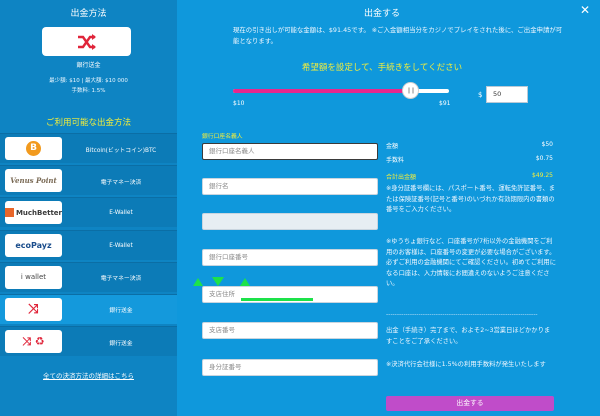 Image resolution: width=600 pixels, height=416 pixels. I want to click on selected-method-limits: 最少額: $10 | 最大額: $10 000, so click(88, 81).